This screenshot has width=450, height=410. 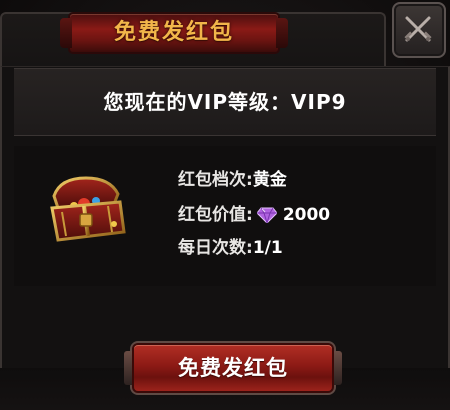 What do you see at coordinates (215, 180) in the screenshot?
I see `envelope-tier-label: 红包档次:` at bounding box center [215, 180].